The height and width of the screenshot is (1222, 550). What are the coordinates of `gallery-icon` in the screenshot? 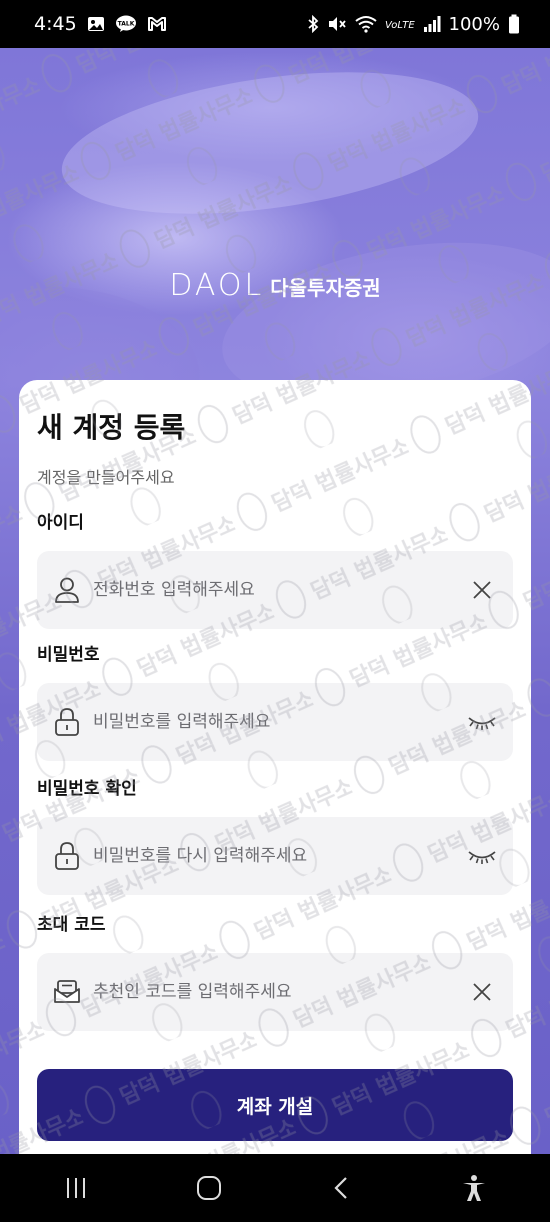 It's located at (96, 24).